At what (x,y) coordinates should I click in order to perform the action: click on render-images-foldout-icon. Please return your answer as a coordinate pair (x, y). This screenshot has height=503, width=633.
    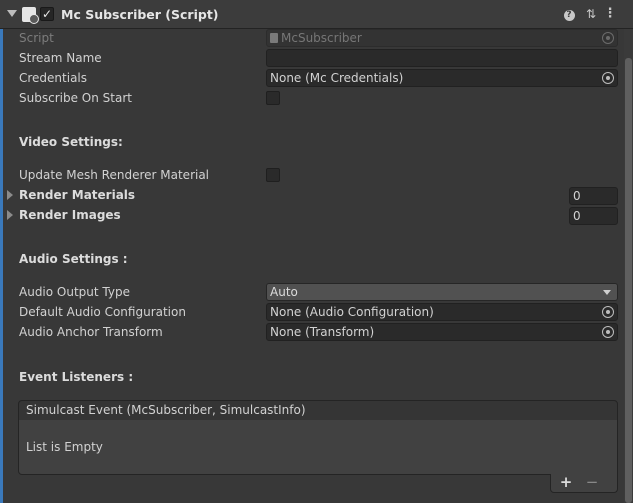
    Looking at the image, I should click on (10, 215).